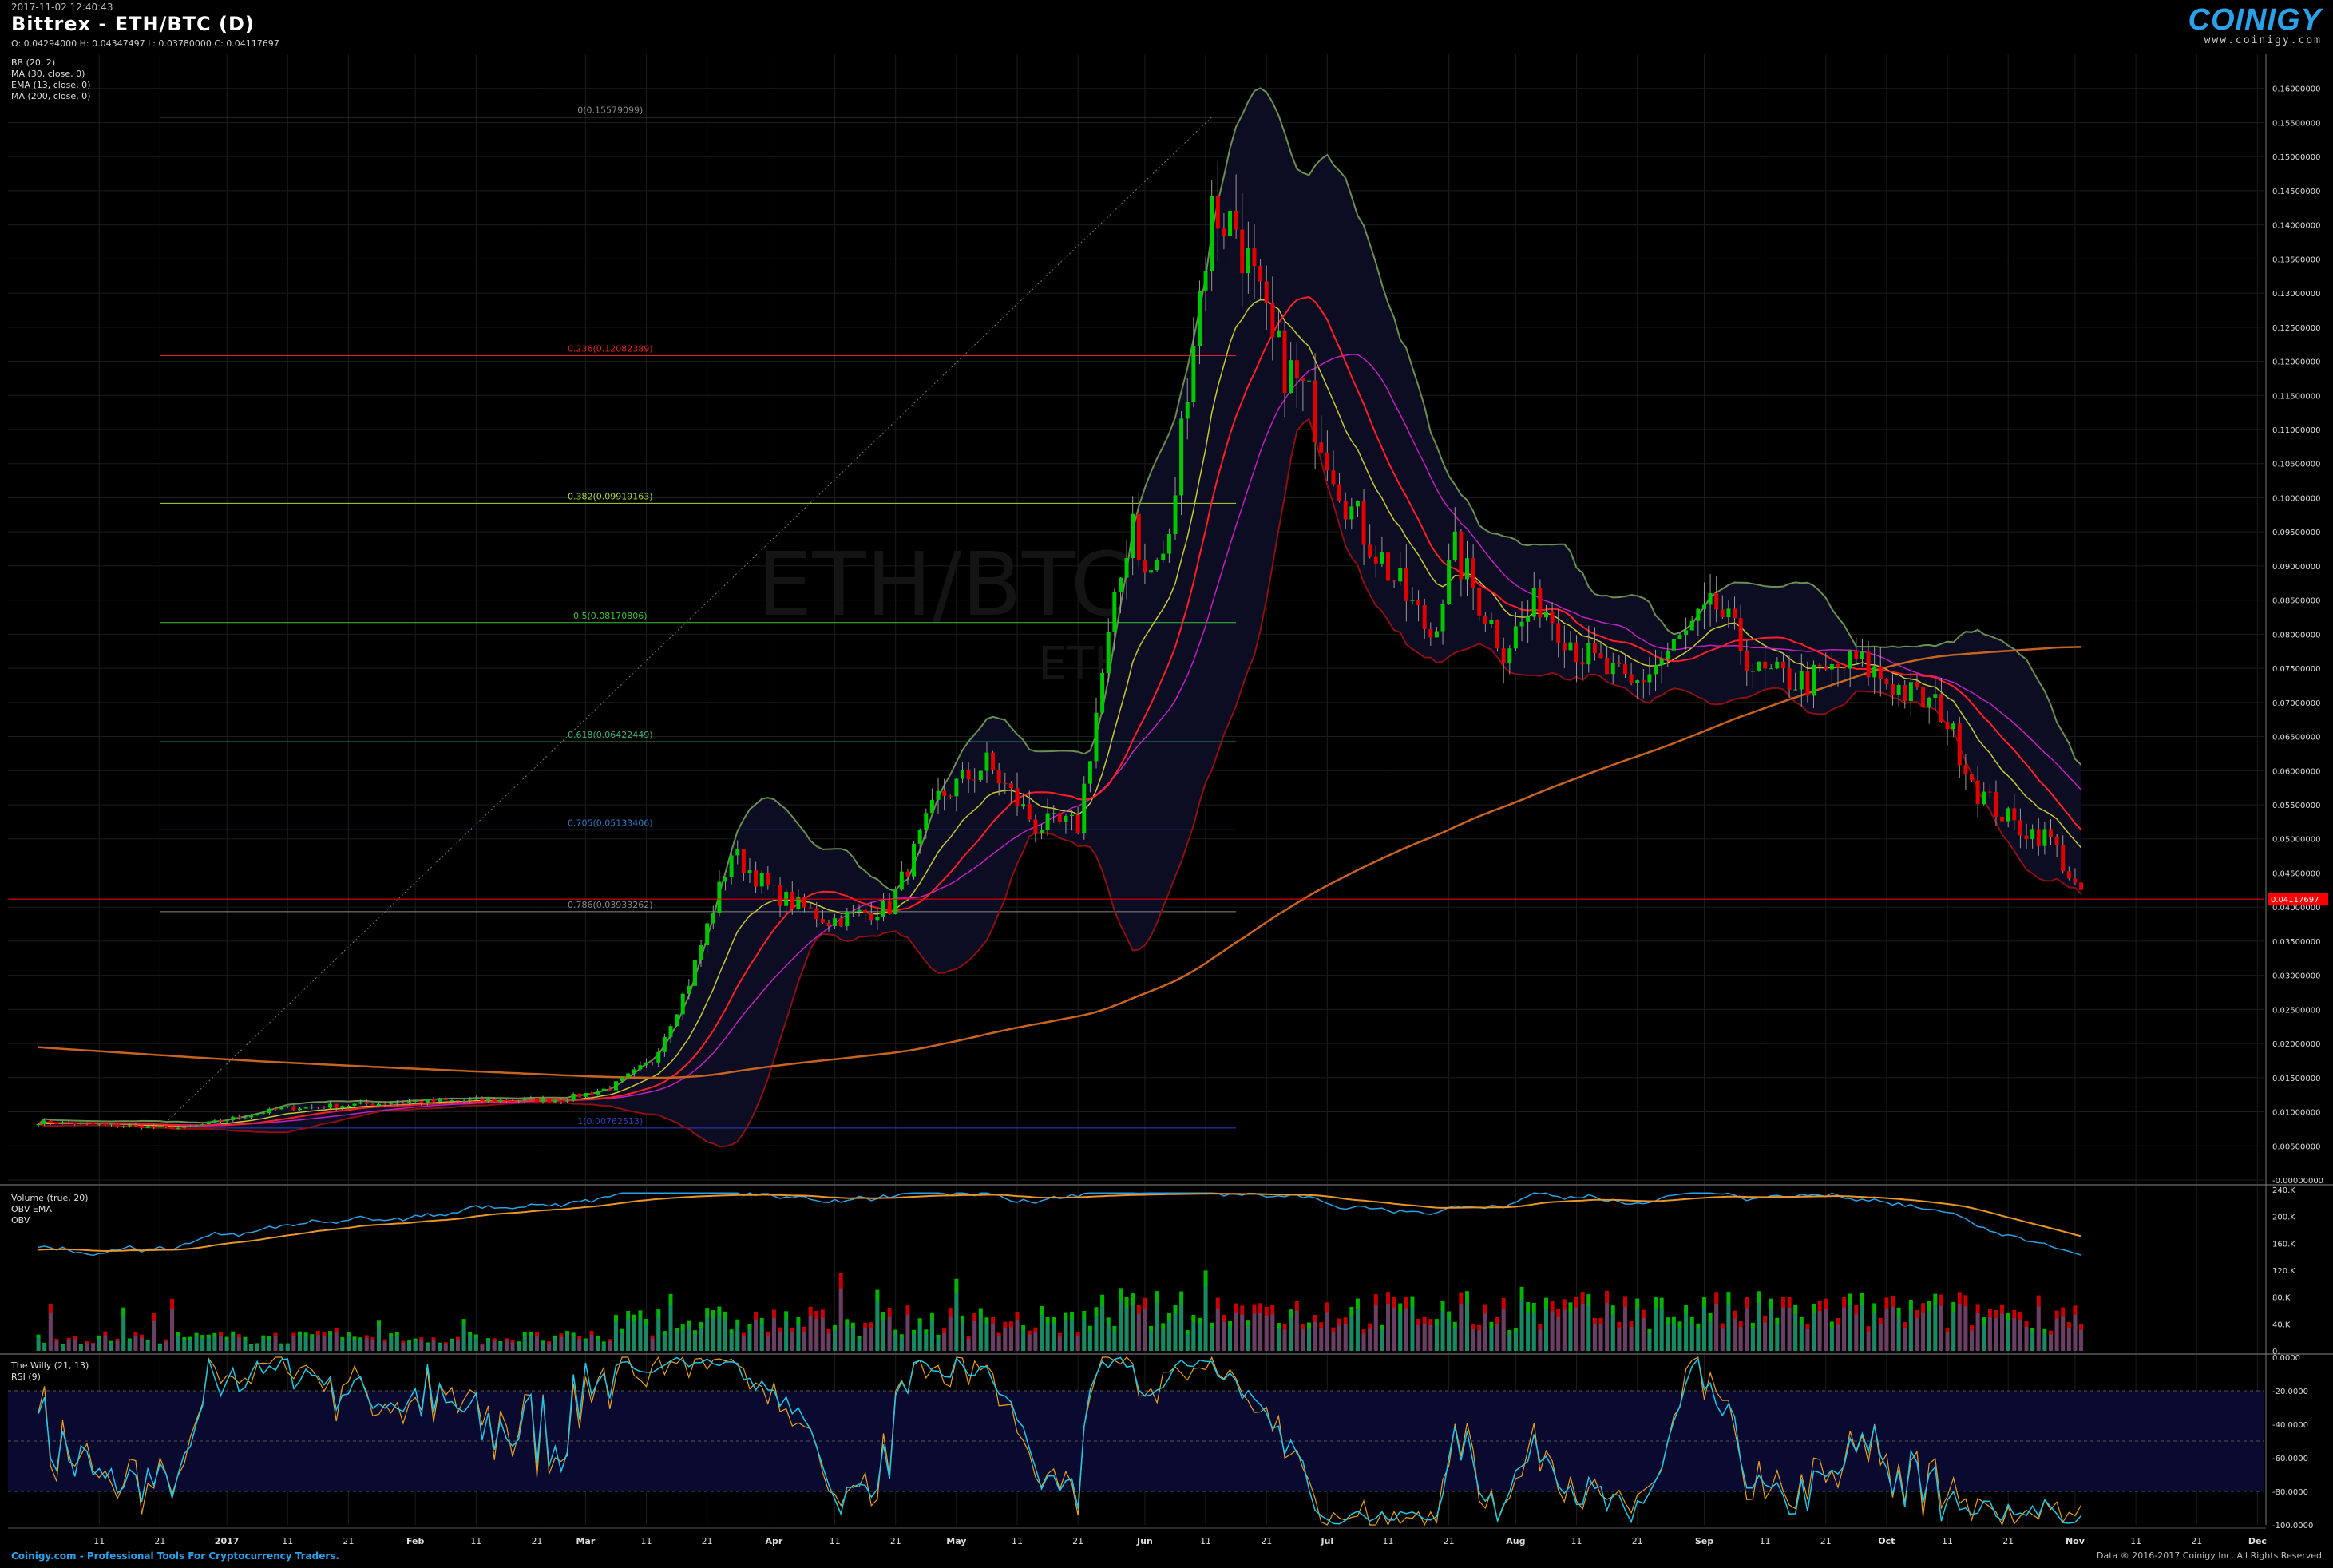  What do you see at coordinates (2296, 396) in the screenshot?
I see `price-tick-label: 0.11500000` at bounding box center [2296, 396].